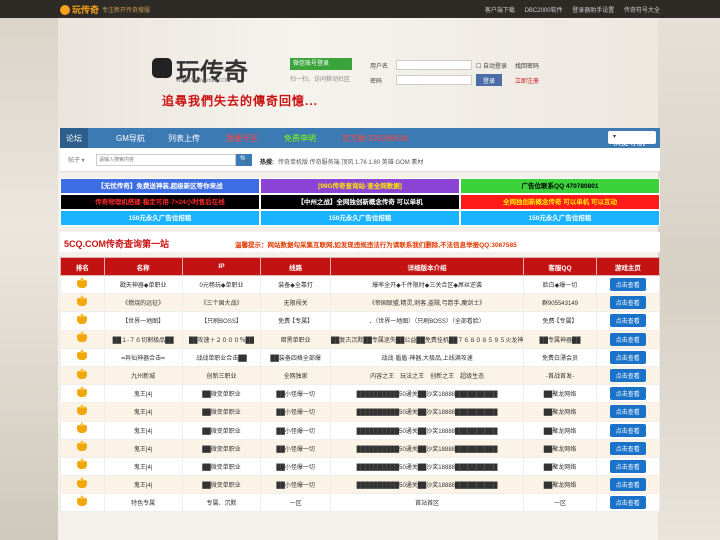 This screenshot has height=540, width=720. Describe the element at coordinates (434, 80) in the screenshot. I see `password-input` at that location.